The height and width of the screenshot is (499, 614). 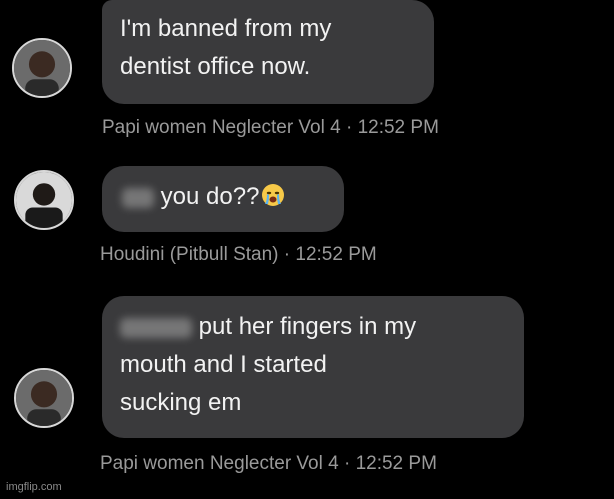 What do you see at coordinates (181, 402) in the screenshot?
I see `message-line: sucking em` at bounding box center [181, 402].